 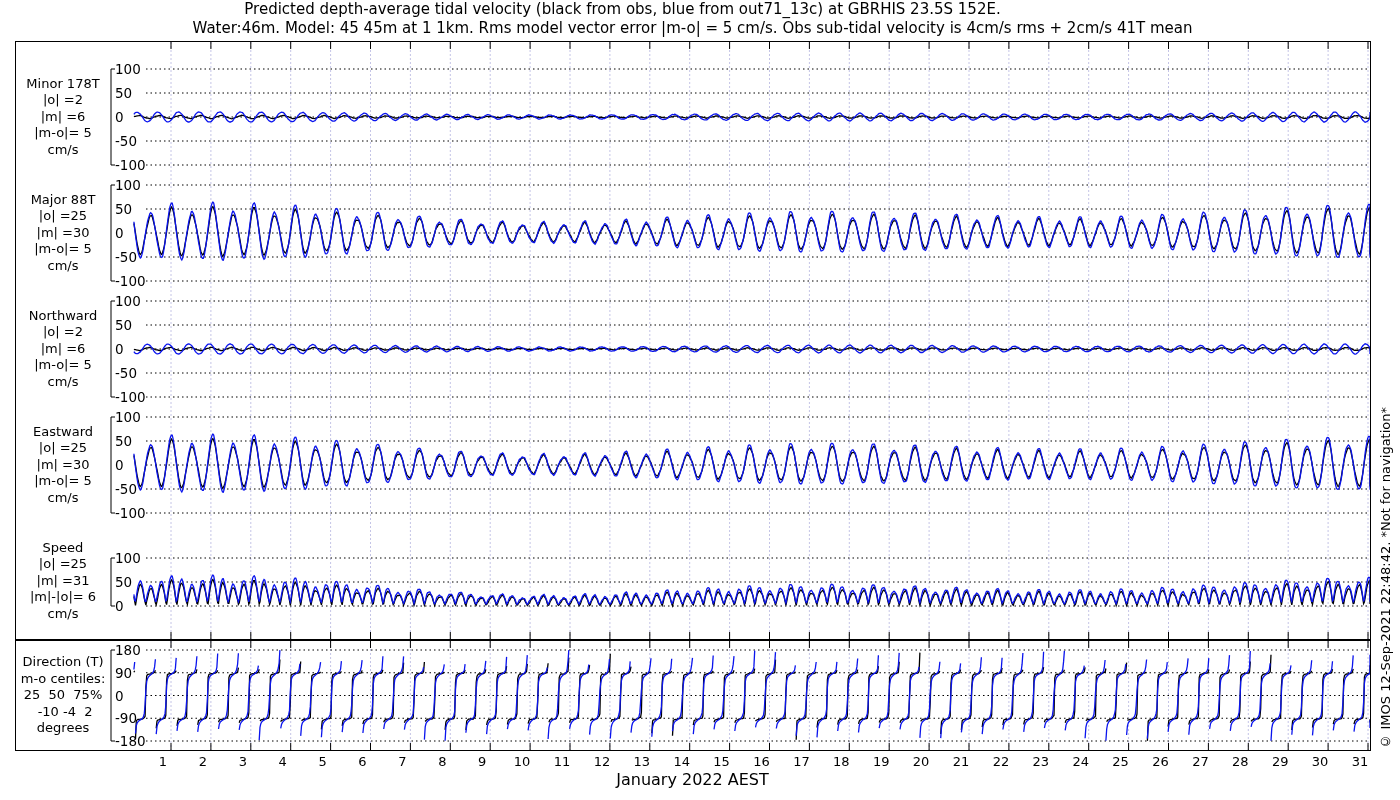 What do you see at coordinates (1160, 761) in the screenshot?
I see `x-tick-label: 26` at bounding box center [1160, 761].